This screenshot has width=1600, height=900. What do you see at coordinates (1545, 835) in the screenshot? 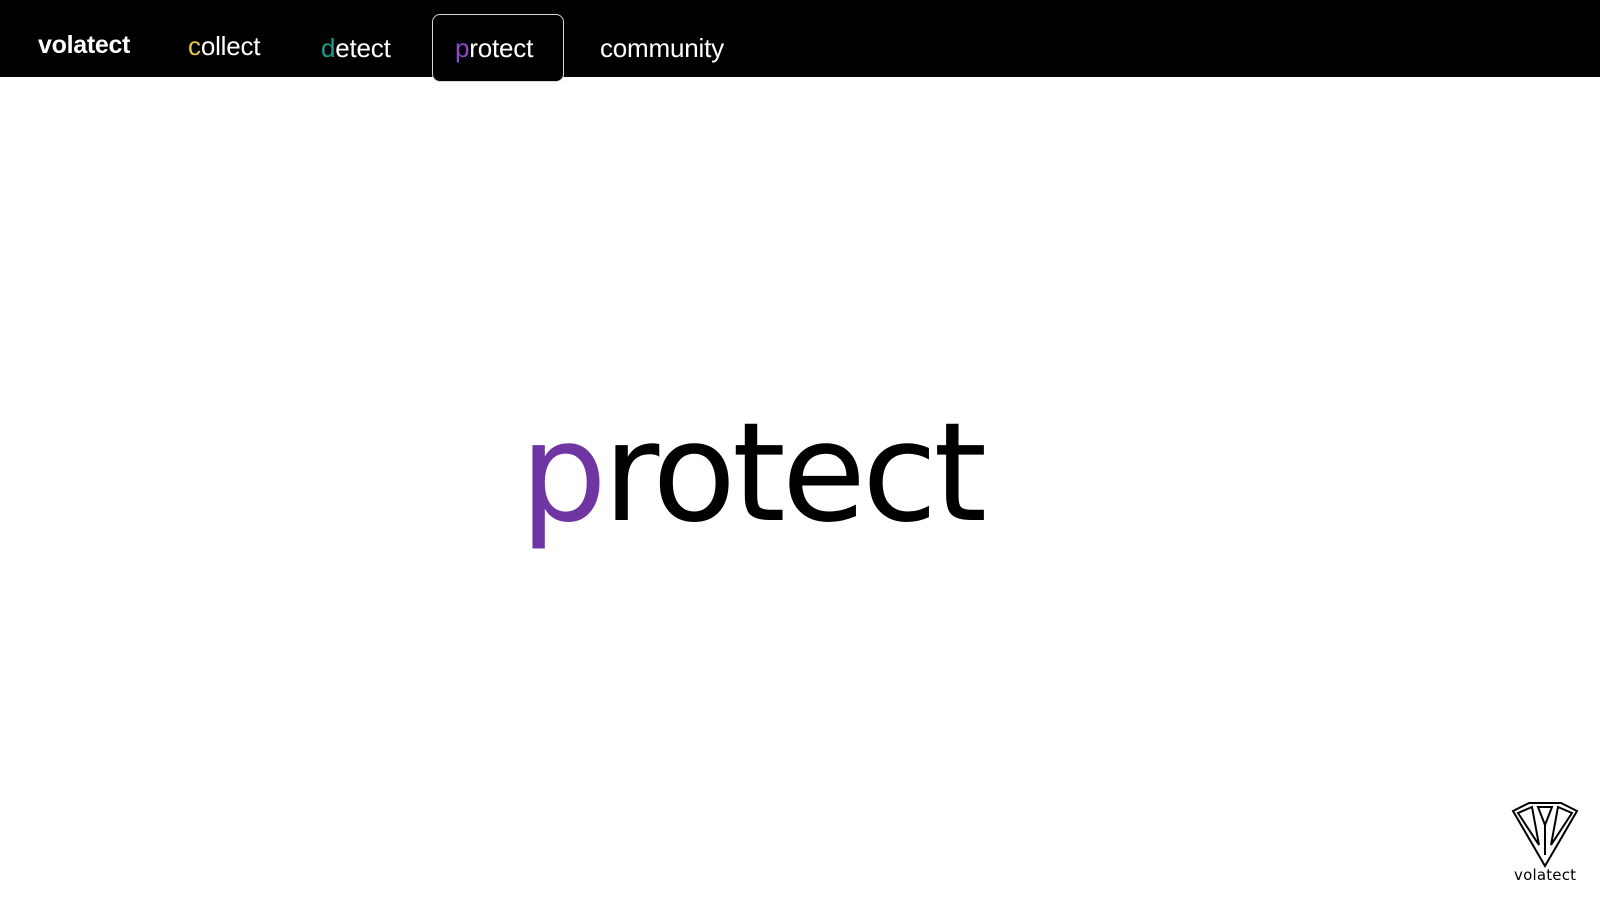
I see `shield-triangle-logo-icon` at bounding box center [1545, 835].